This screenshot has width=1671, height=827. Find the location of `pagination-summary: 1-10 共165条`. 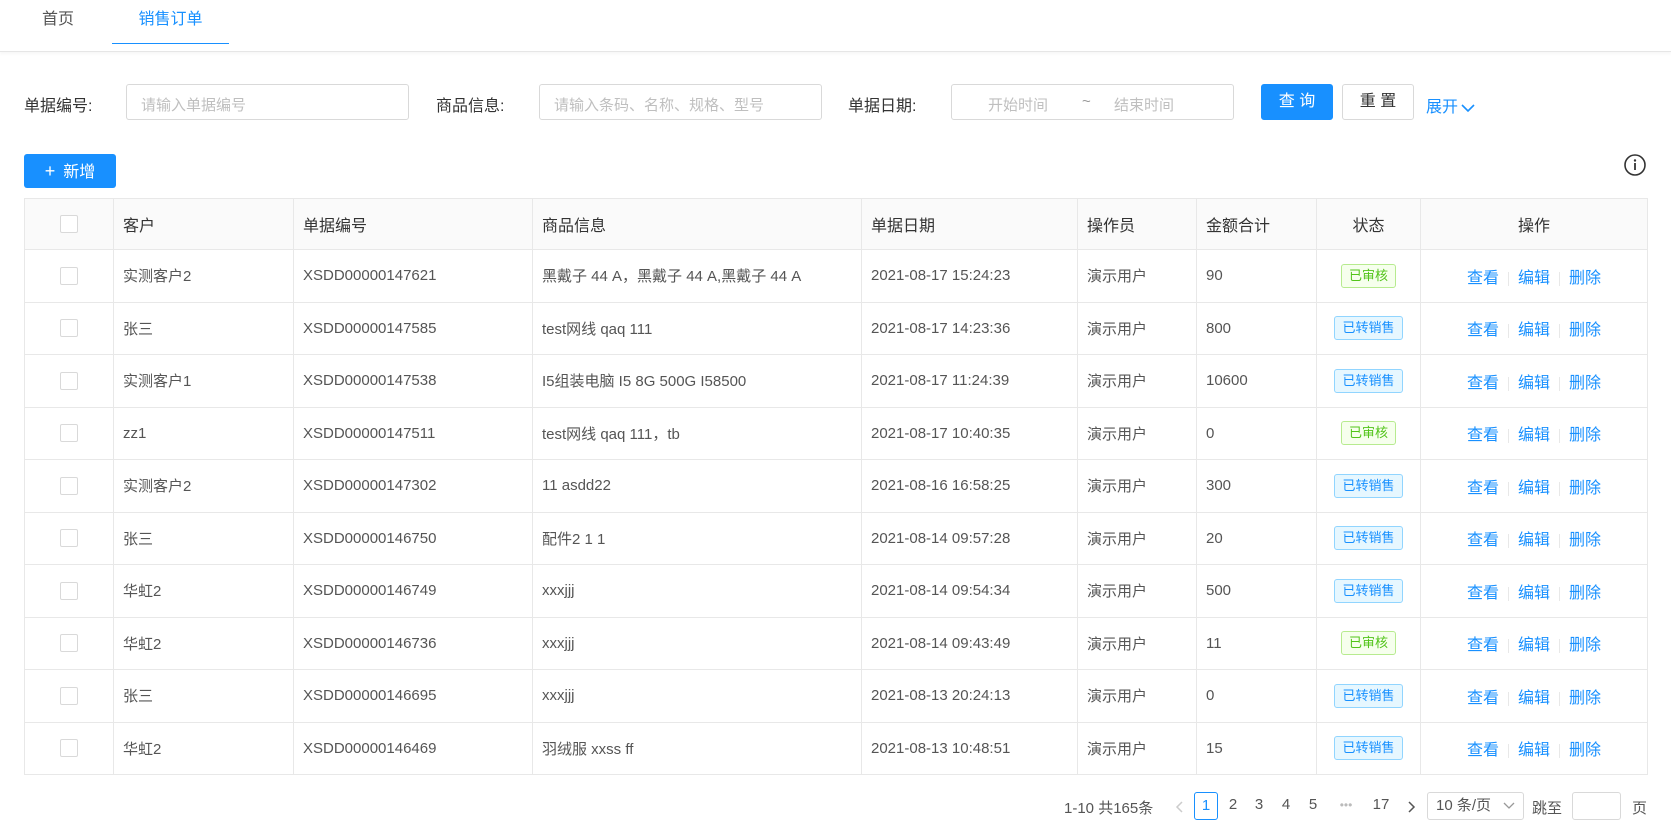

pagination-summary: 1-10 共165条 is located at coordinates (1109, 808).